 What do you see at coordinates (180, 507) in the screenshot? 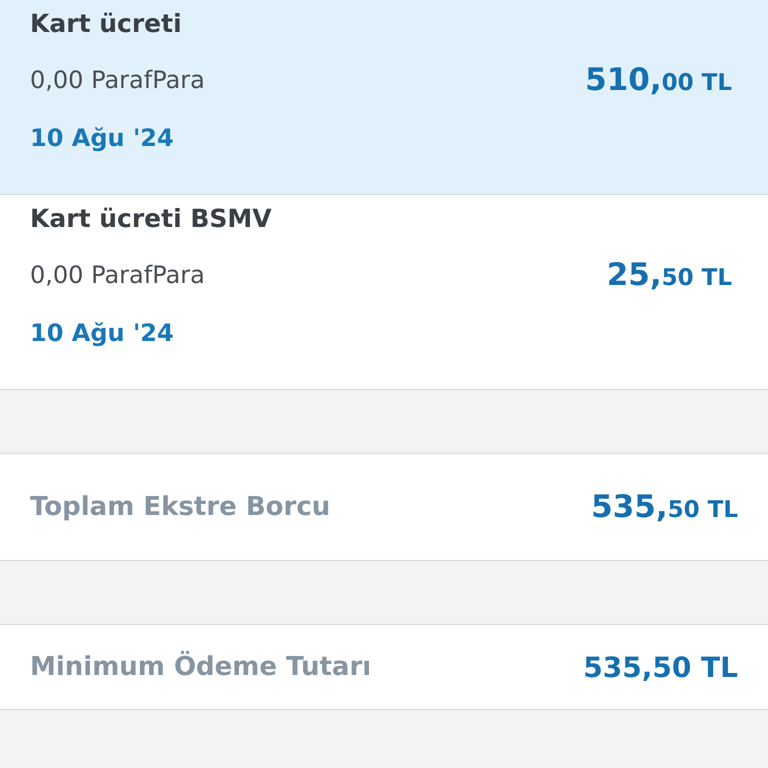
I see `summary-label: Toplam Ekstre Borcu` at bounding box center [180, 507].